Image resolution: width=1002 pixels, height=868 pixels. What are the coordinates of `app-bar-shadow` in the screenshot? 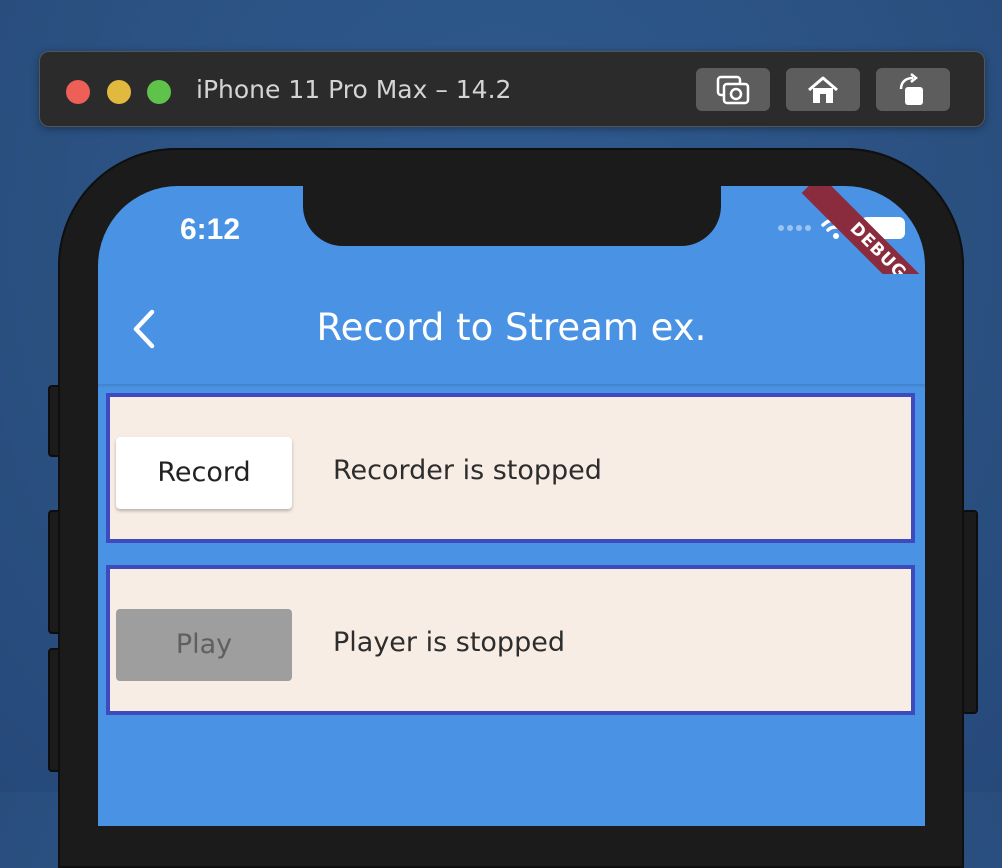 It's located at (511, 386).